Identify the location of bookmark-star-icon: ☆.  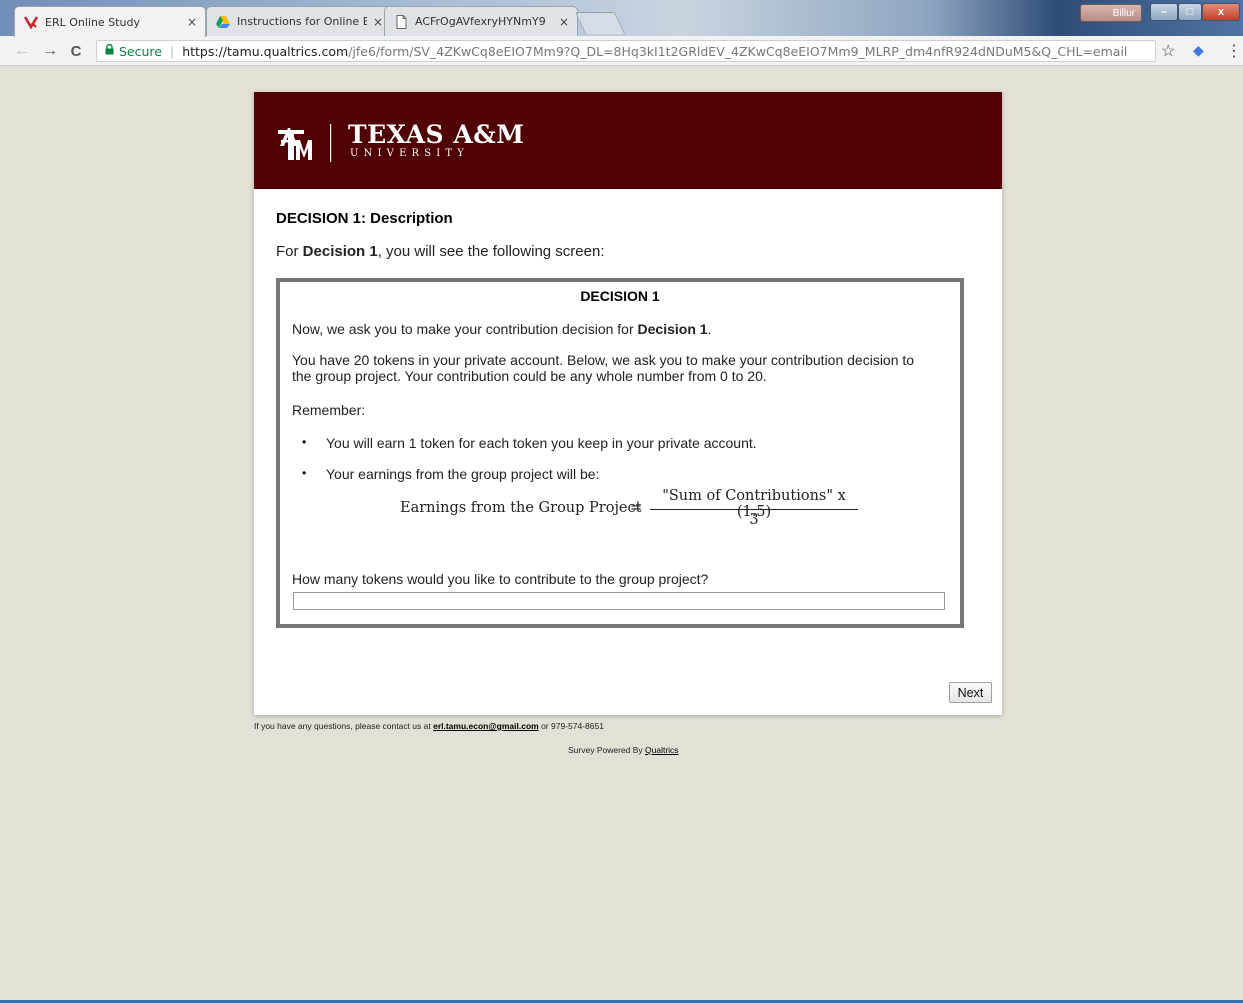
(1168, 51).